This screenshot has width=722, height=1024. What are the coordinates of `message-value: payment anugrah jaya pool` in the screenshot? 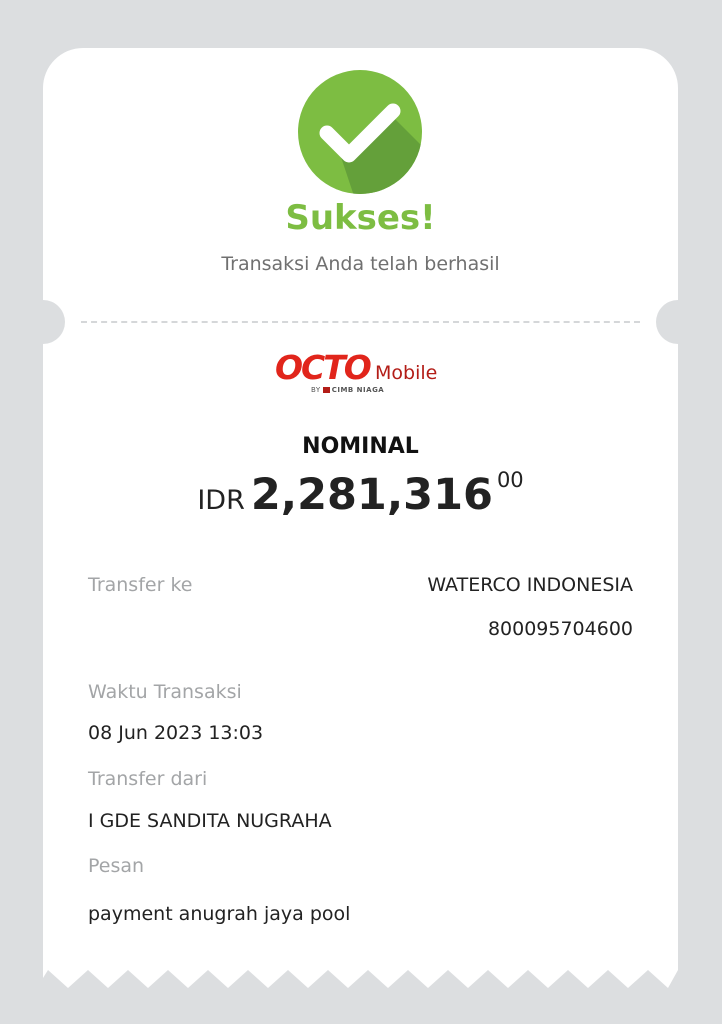 It's located at (219, 914).